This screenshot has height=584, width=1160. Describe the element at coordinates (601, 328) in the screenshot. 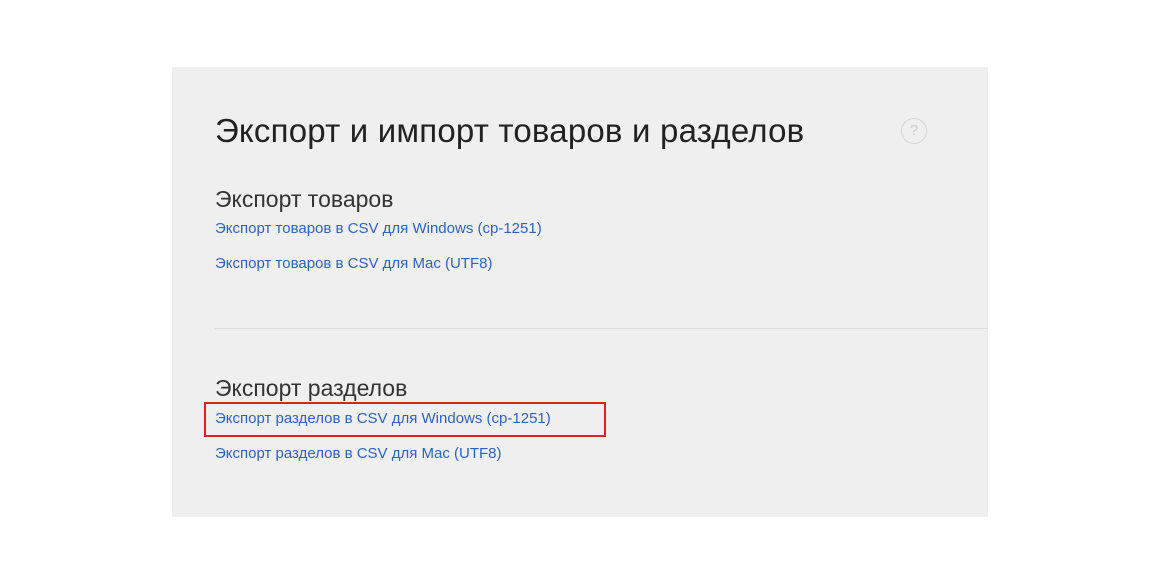

I see `section-divider` at that location.